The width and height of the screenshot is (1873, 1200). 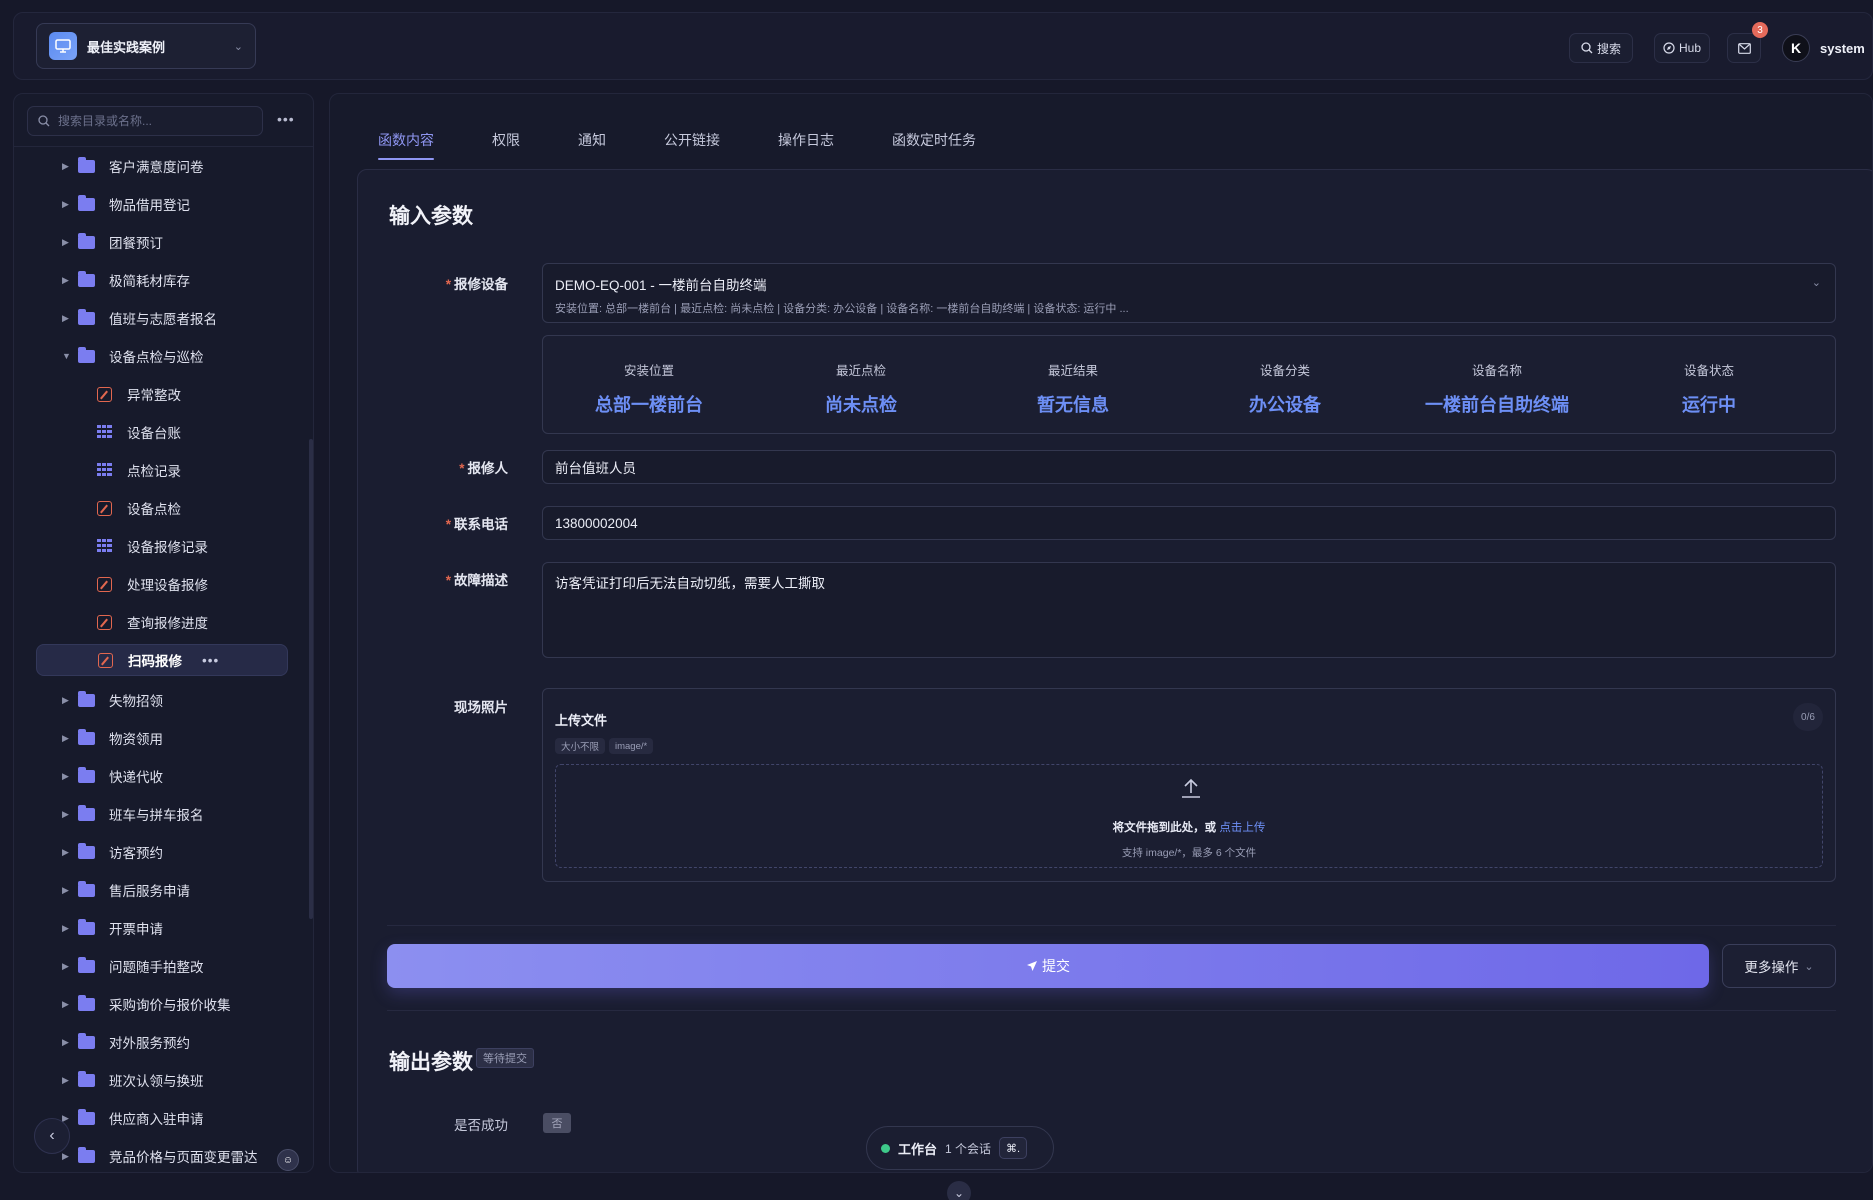 I want to click on sidebar-item: ▶ 班车与拼车报名, so click(x=163, y=814).